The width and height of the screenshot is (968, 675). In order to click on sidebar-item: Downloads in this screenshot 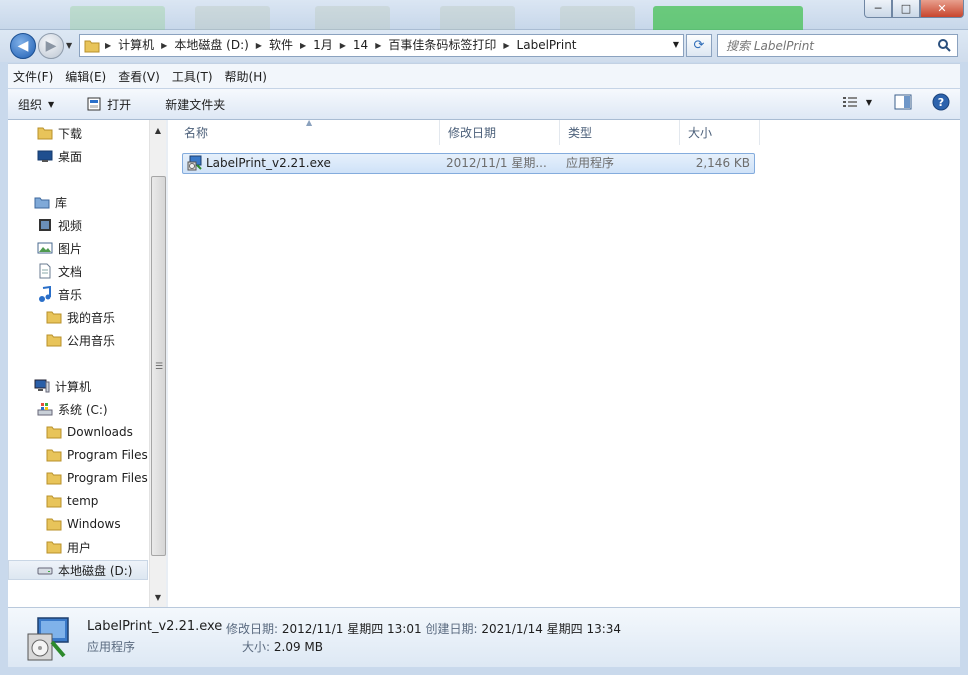, I will do `click(89, 432)`.